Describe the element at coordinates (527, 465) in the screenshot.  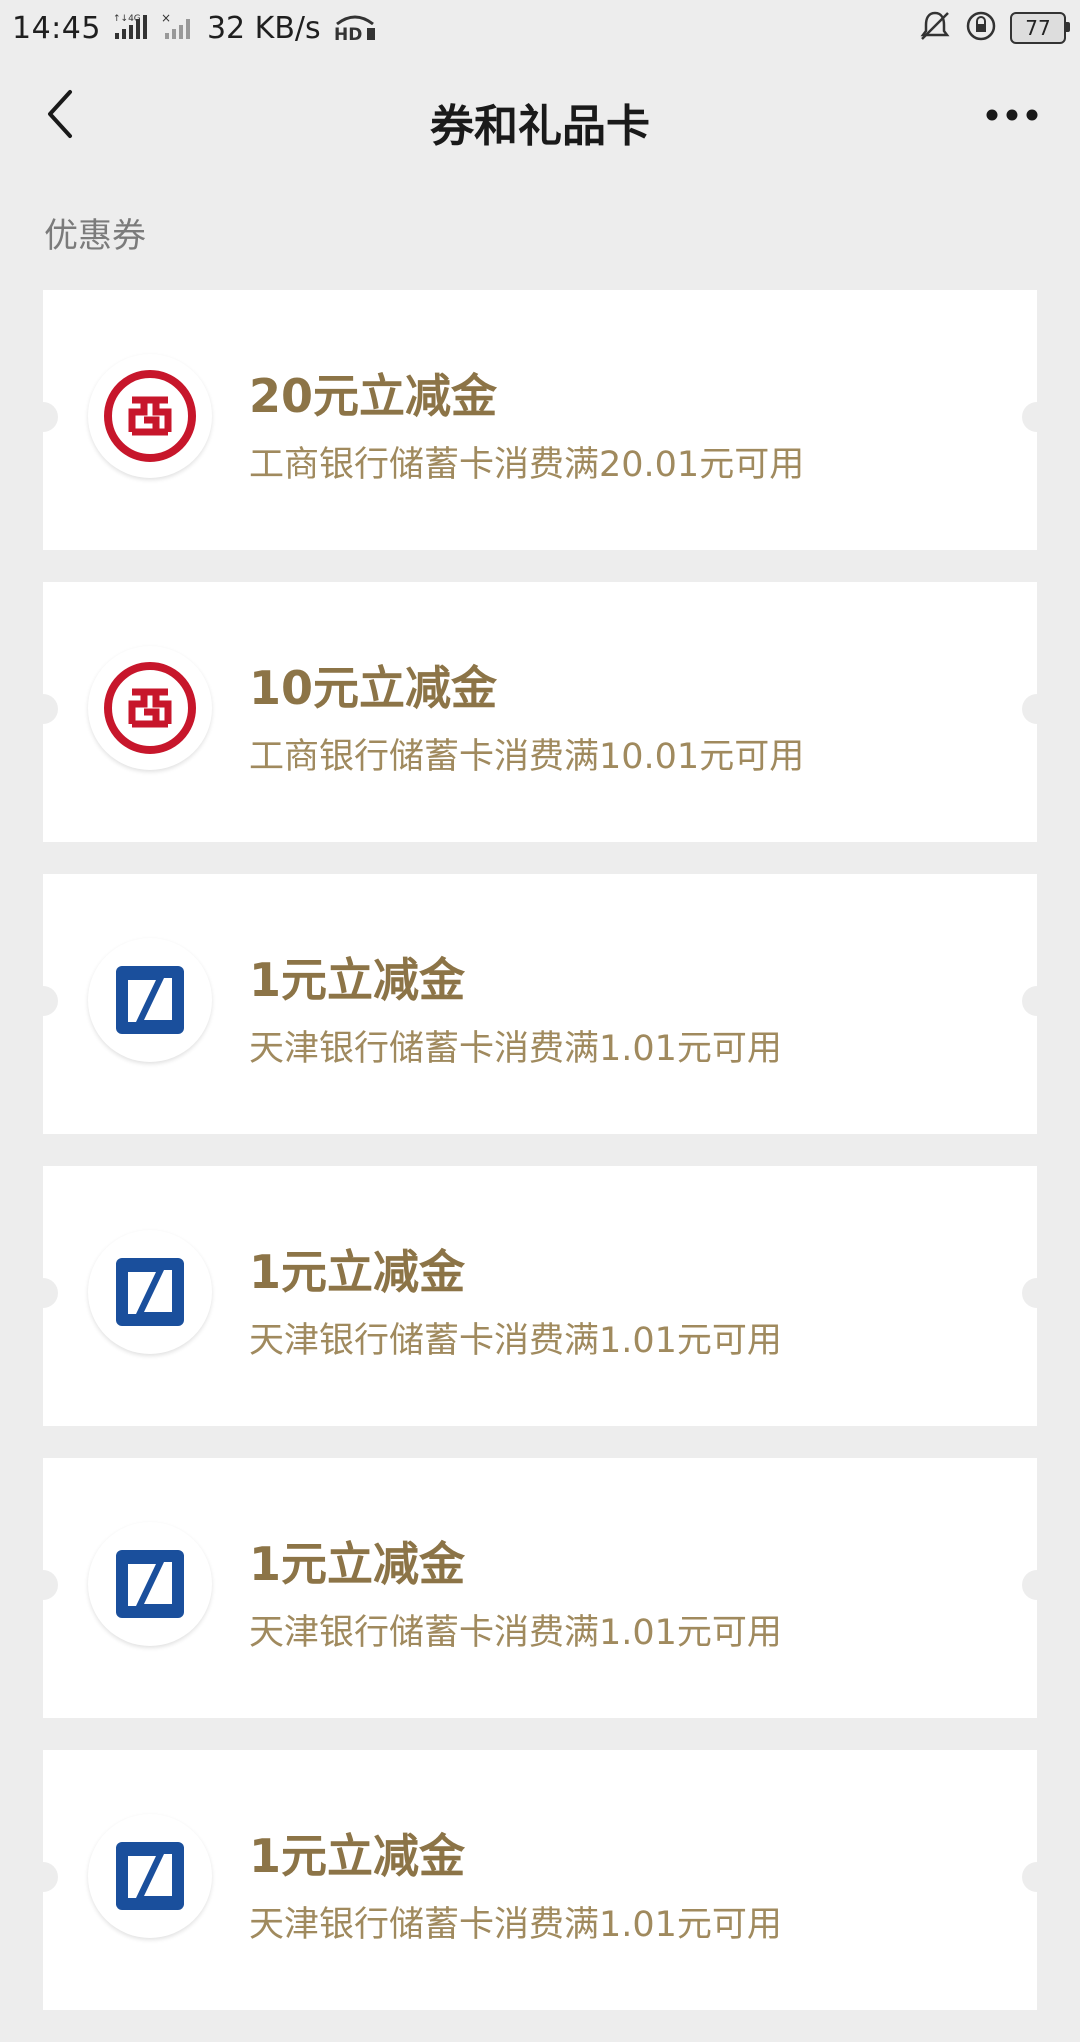
I see `coupon-description: 工商银行储蓄卡消费满20.01元可用` at that location.